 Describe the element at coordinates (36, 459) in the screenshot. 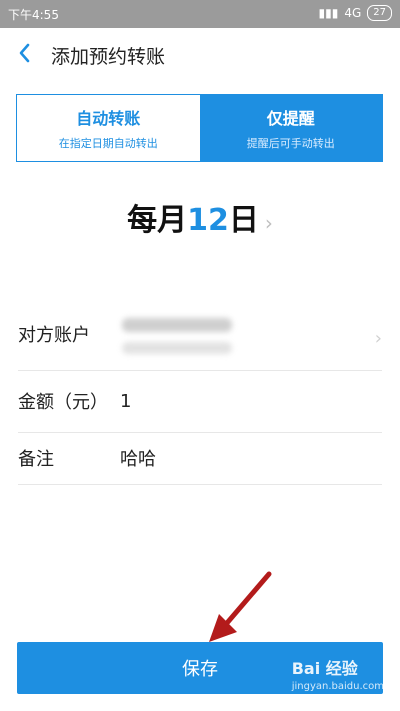

I see `note-label: 备注` at that location.